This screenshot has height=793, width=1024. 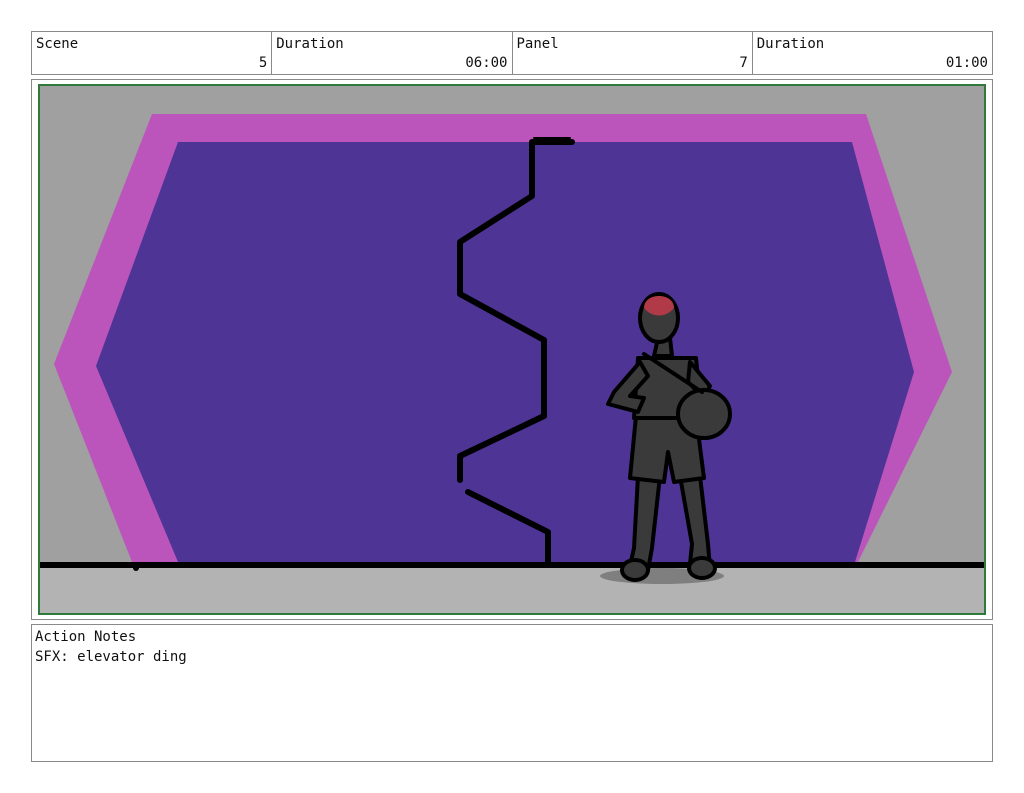 I want to click on scene-label: Scene, so click(x=57, y=44).